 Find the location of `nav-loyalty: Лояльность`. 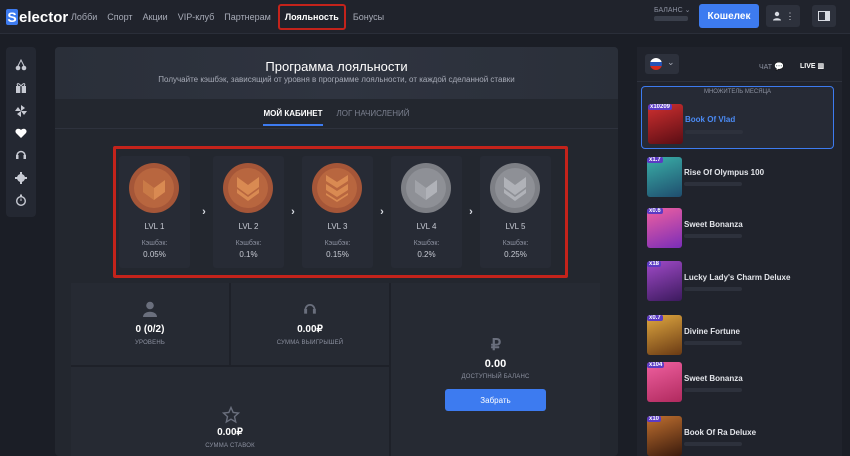

nav-loyalty: Лояльность is located at coordinates (311, 17).